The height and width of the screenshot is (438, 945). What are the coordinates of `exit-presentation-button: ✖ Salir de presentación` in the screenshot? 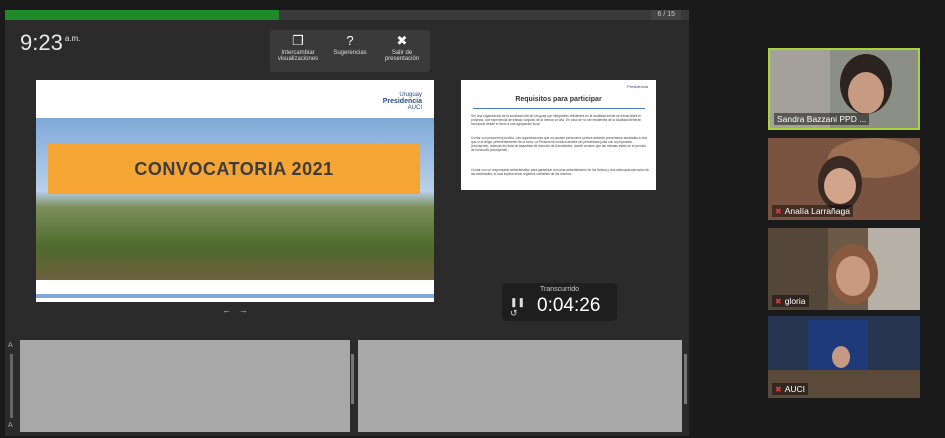 It's located at (402, 51).